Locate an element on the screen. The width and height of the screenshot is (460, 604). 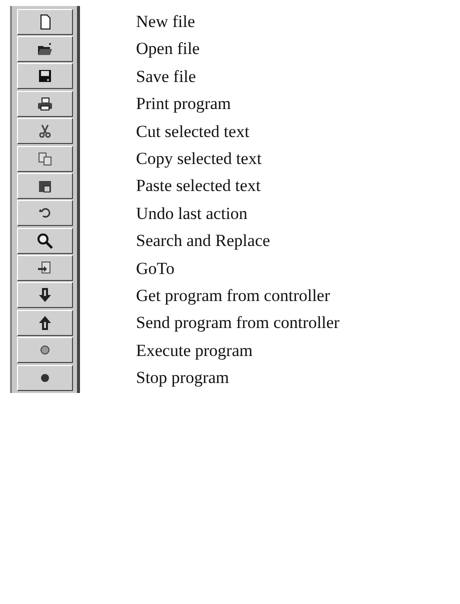
button-description: Send program from controller is located at coordinates (238, 323).